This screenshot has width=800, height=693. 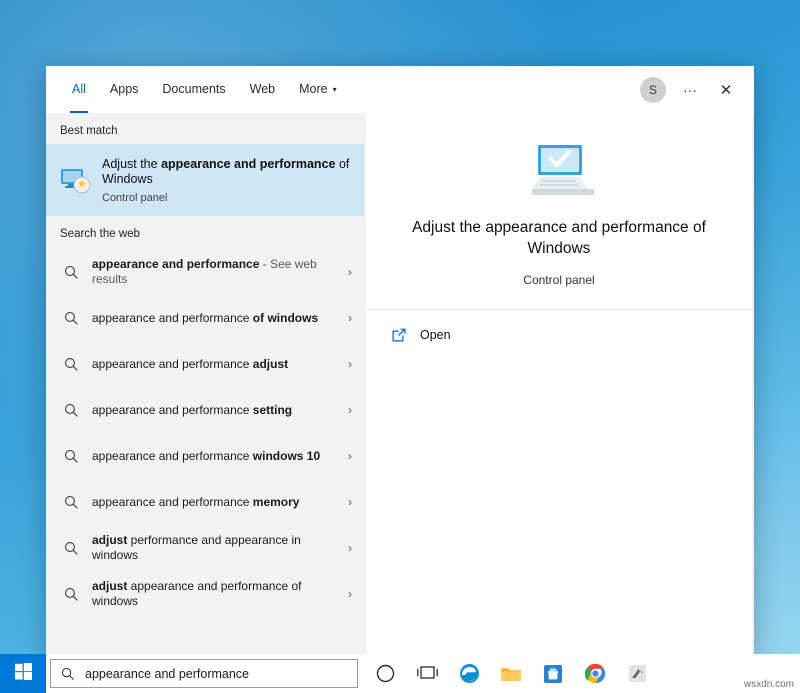 What do you see at coordinates (167, 674) in the screenshot?
I see `search-input: appearance and performance` at bounding box center [167, 674].